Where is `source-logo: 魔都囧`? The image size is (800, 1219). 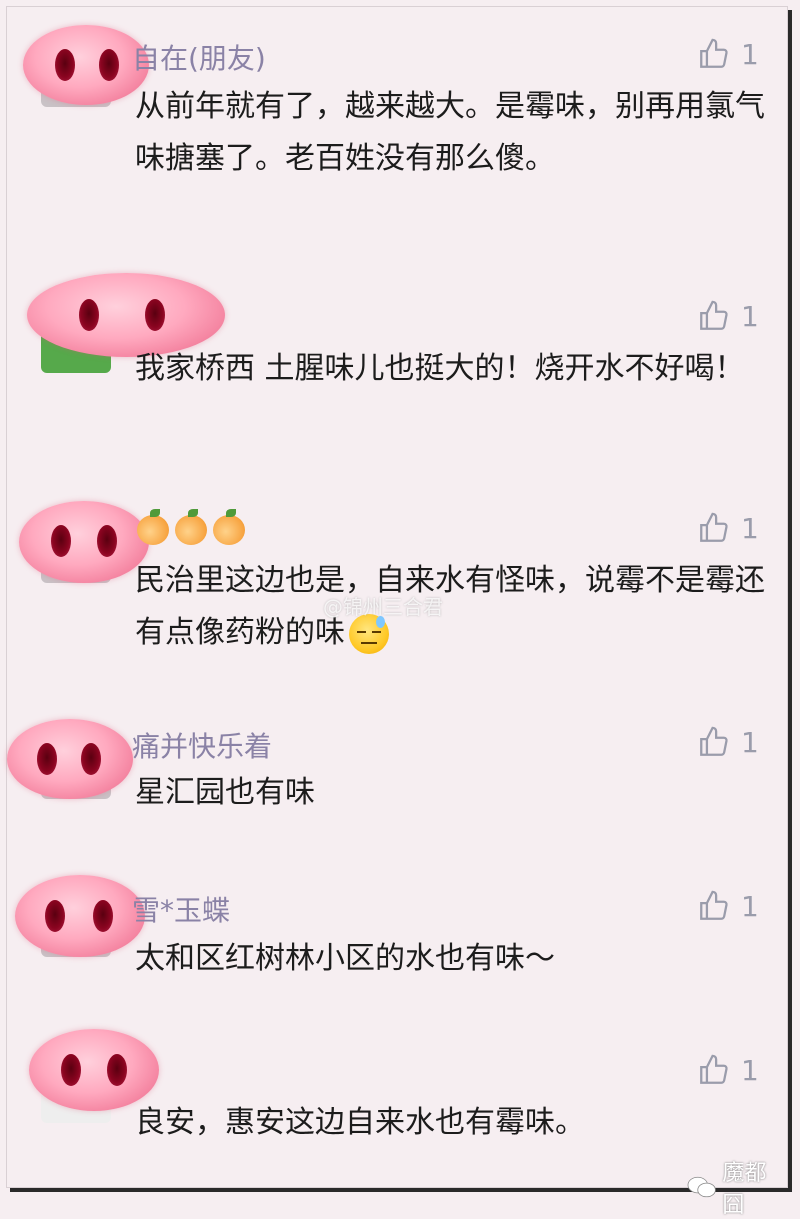 source-logo: 魔都囧 is located at coordinates (737, 1187).